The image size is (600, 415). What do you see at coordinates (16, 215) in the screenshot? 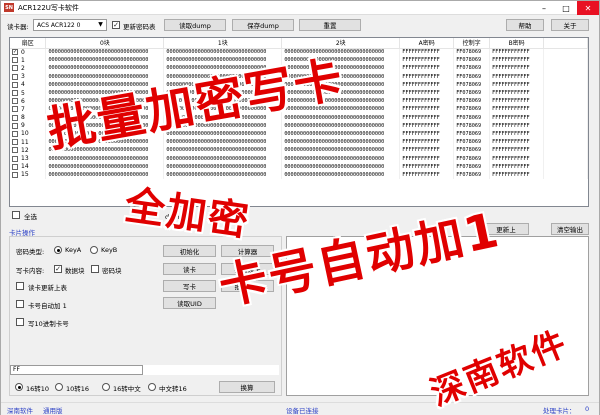
I see `select-all-checkbox` at bounding box center [16, 215].